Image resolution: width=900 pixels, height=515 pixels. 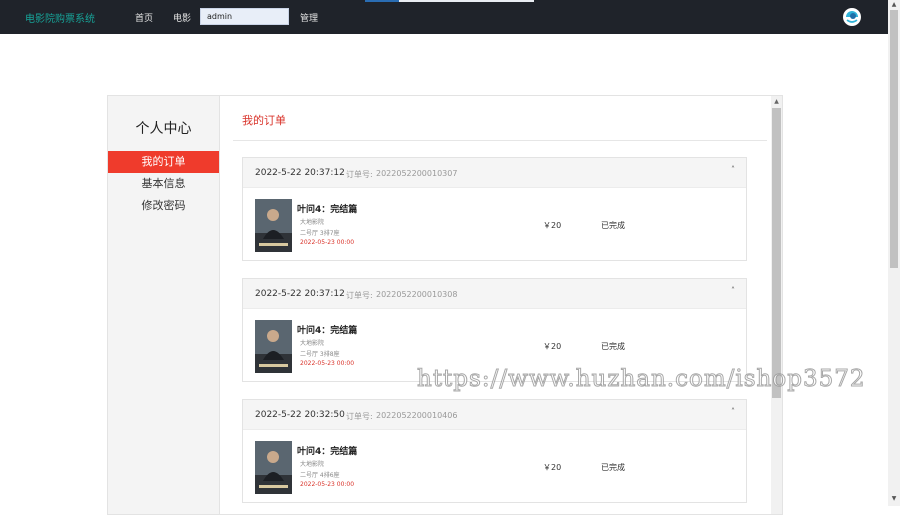 What do you see at coordinates (300, 415) in the screenshot?
I see `order-time: 2022-5-22 20:32:50` at bounding box center [300, 415].